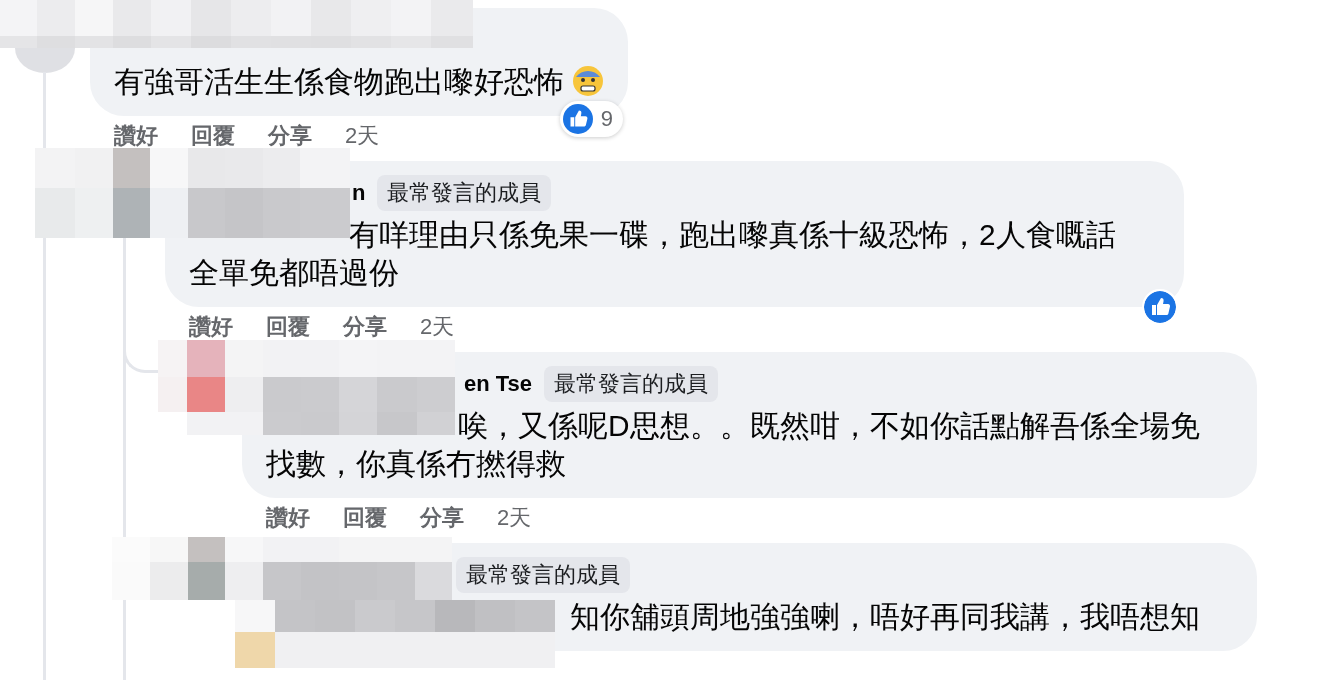 This screenshot has height=680, width=1324. What do you see at coordinates (733, 444) in the screenshot?
I see `comment-text: 唉，又係呢D思想。。既然咁，不如你話點解吾係全場免找數，你真係冇撚得救` at bounding box center [733, 444].